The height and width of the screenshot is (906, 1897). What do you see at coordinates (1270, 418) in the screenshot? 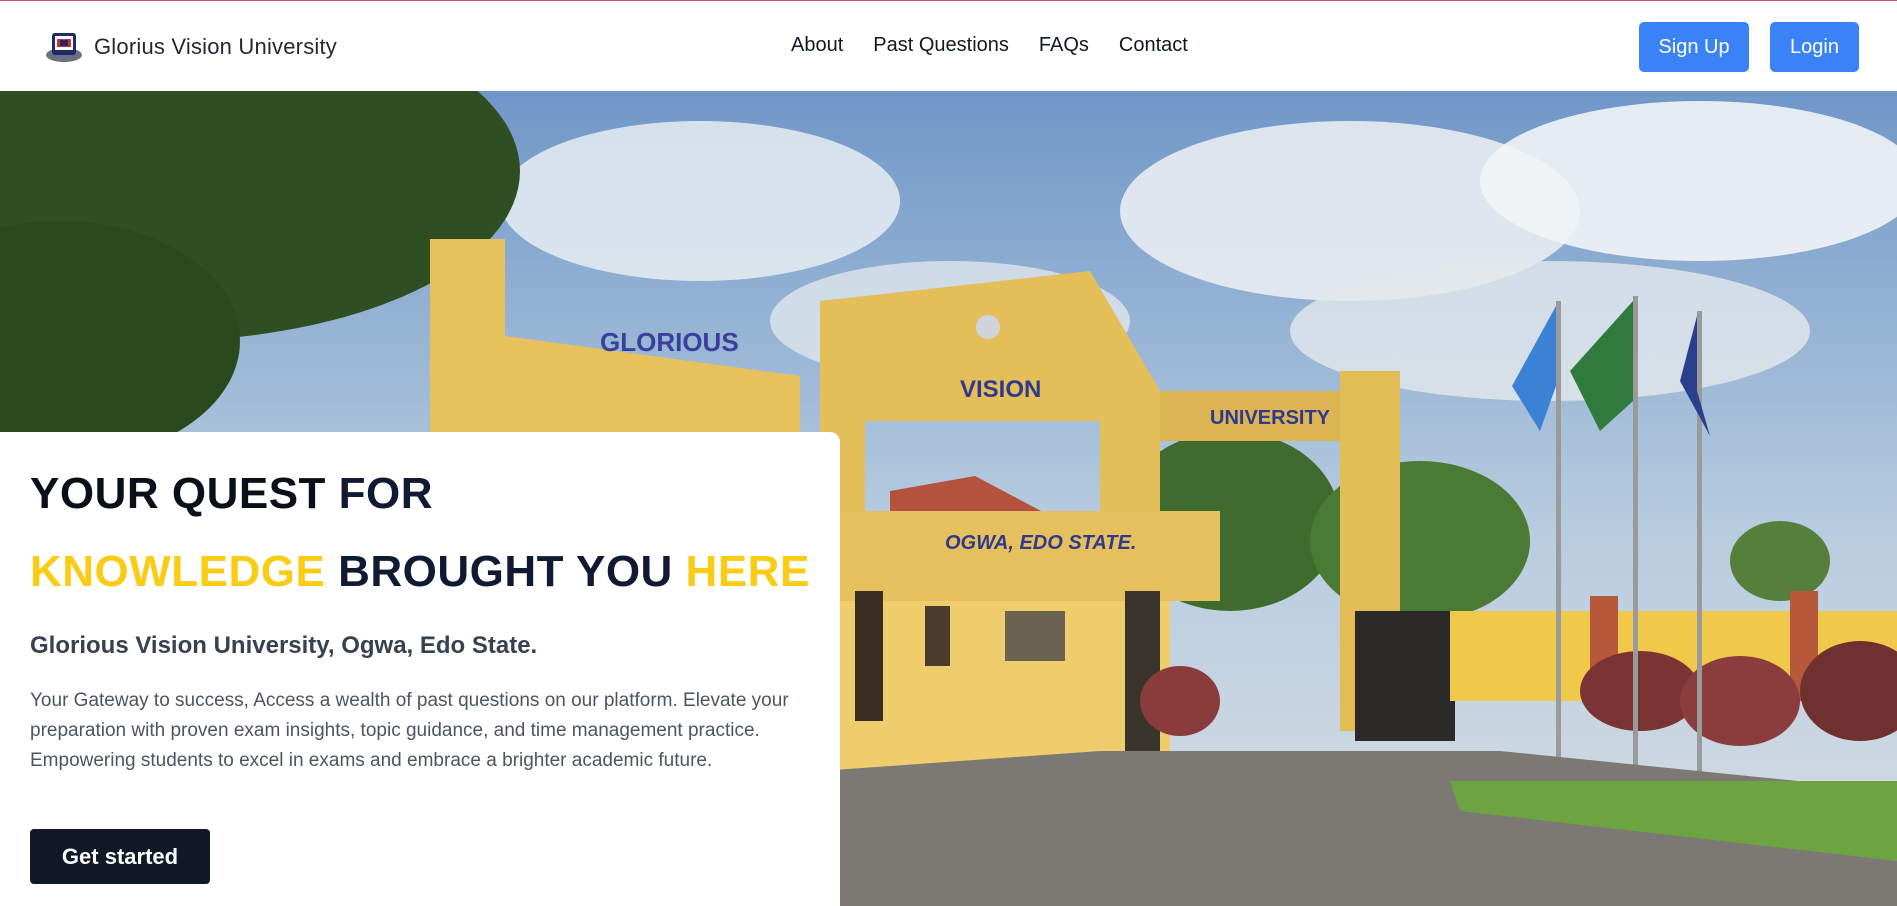
I see `gate-sign-right: UNIVERSITY` at bounding box center [1270, 418].